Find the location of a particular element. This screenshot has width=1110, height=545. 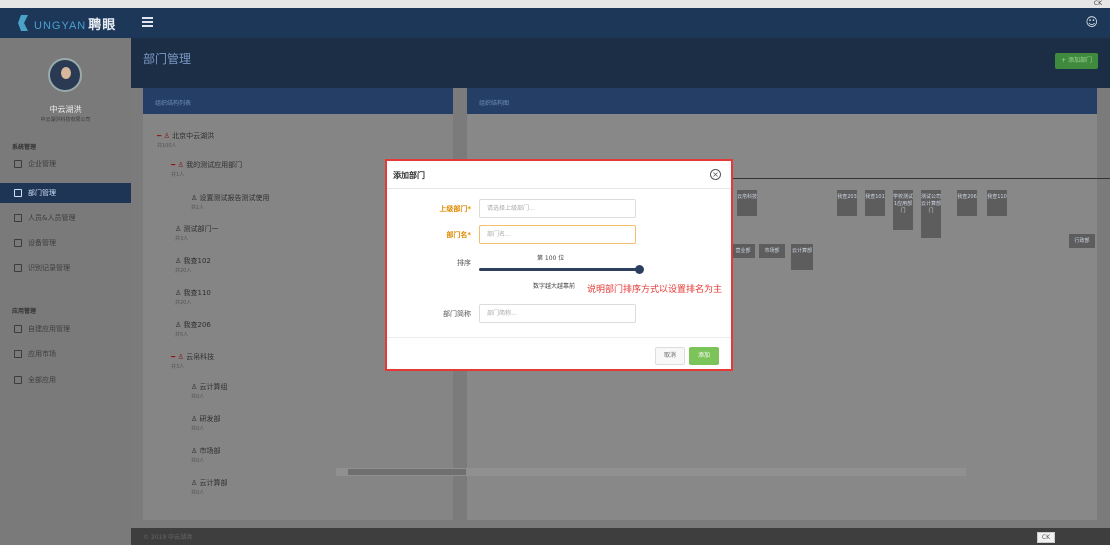

org-chart-title: 组织结构图 is located at coordinates (782, 101).